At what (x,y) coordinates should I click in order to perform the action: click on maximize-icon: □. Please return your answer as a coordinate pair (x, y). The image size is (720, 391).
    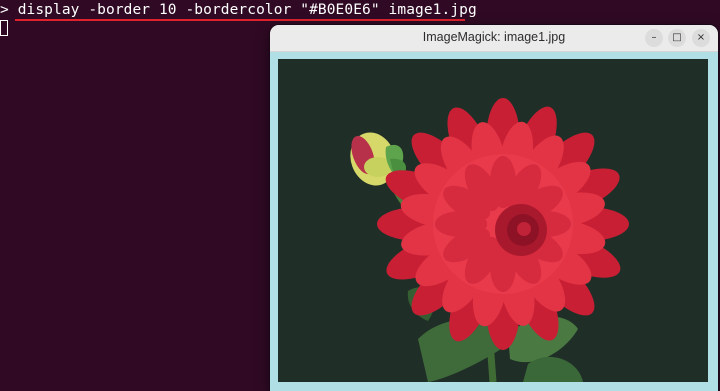
    Looking at the image, I should click on (677, 37).